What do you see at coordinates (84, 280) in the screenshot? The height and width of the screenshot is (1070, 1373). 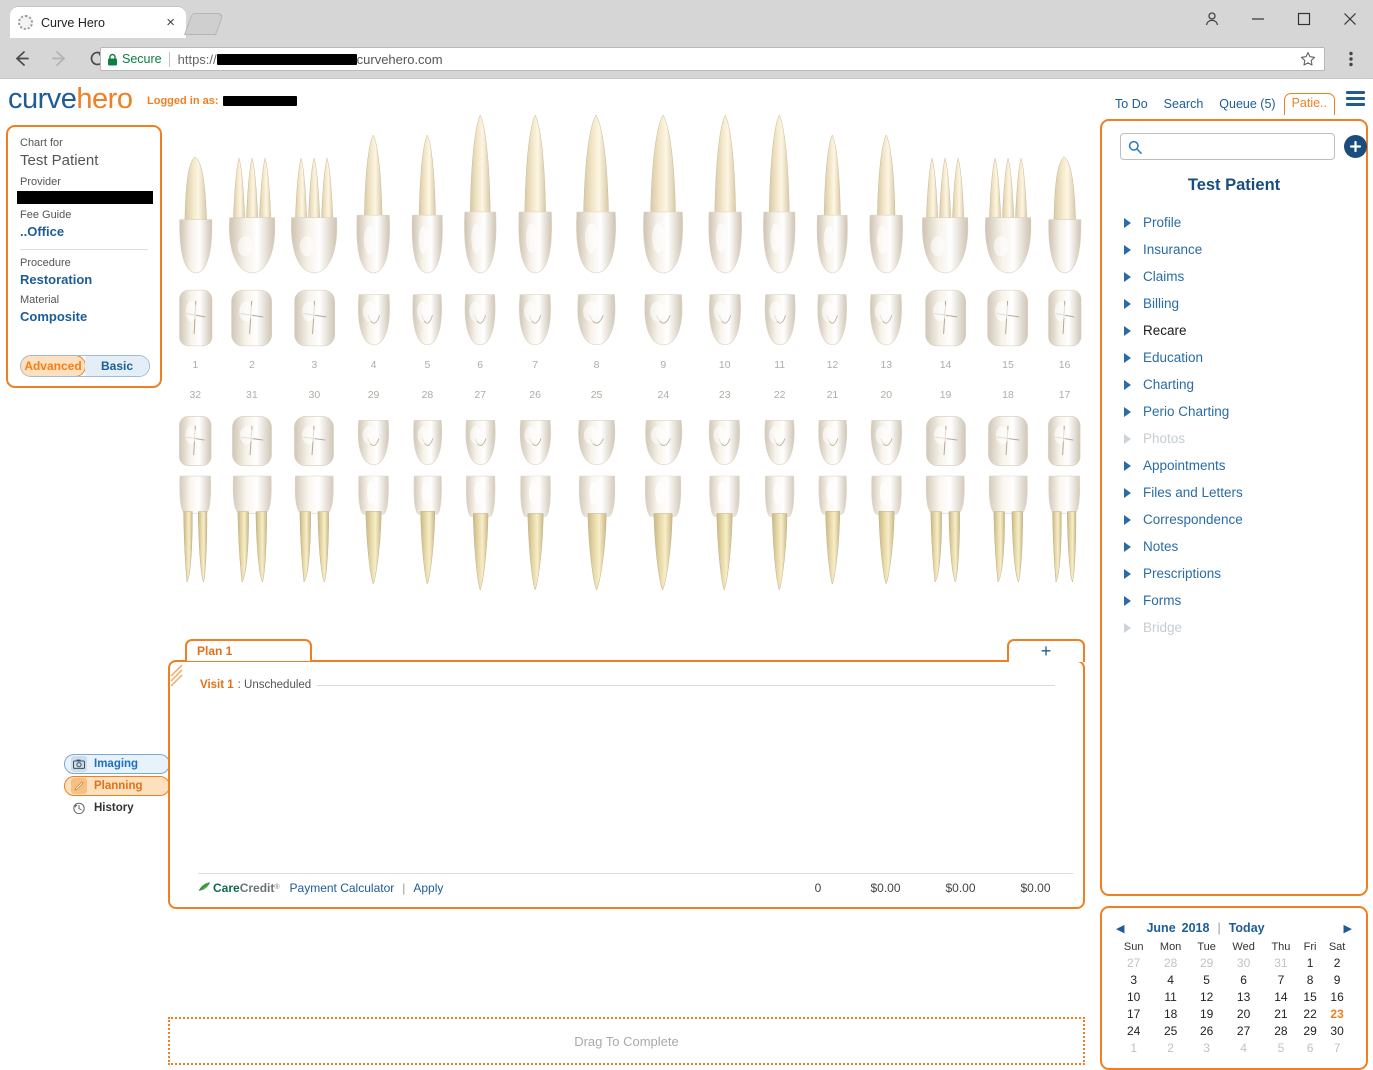 I see `procedure-value: Restoration` at bounding box center [84, 280].